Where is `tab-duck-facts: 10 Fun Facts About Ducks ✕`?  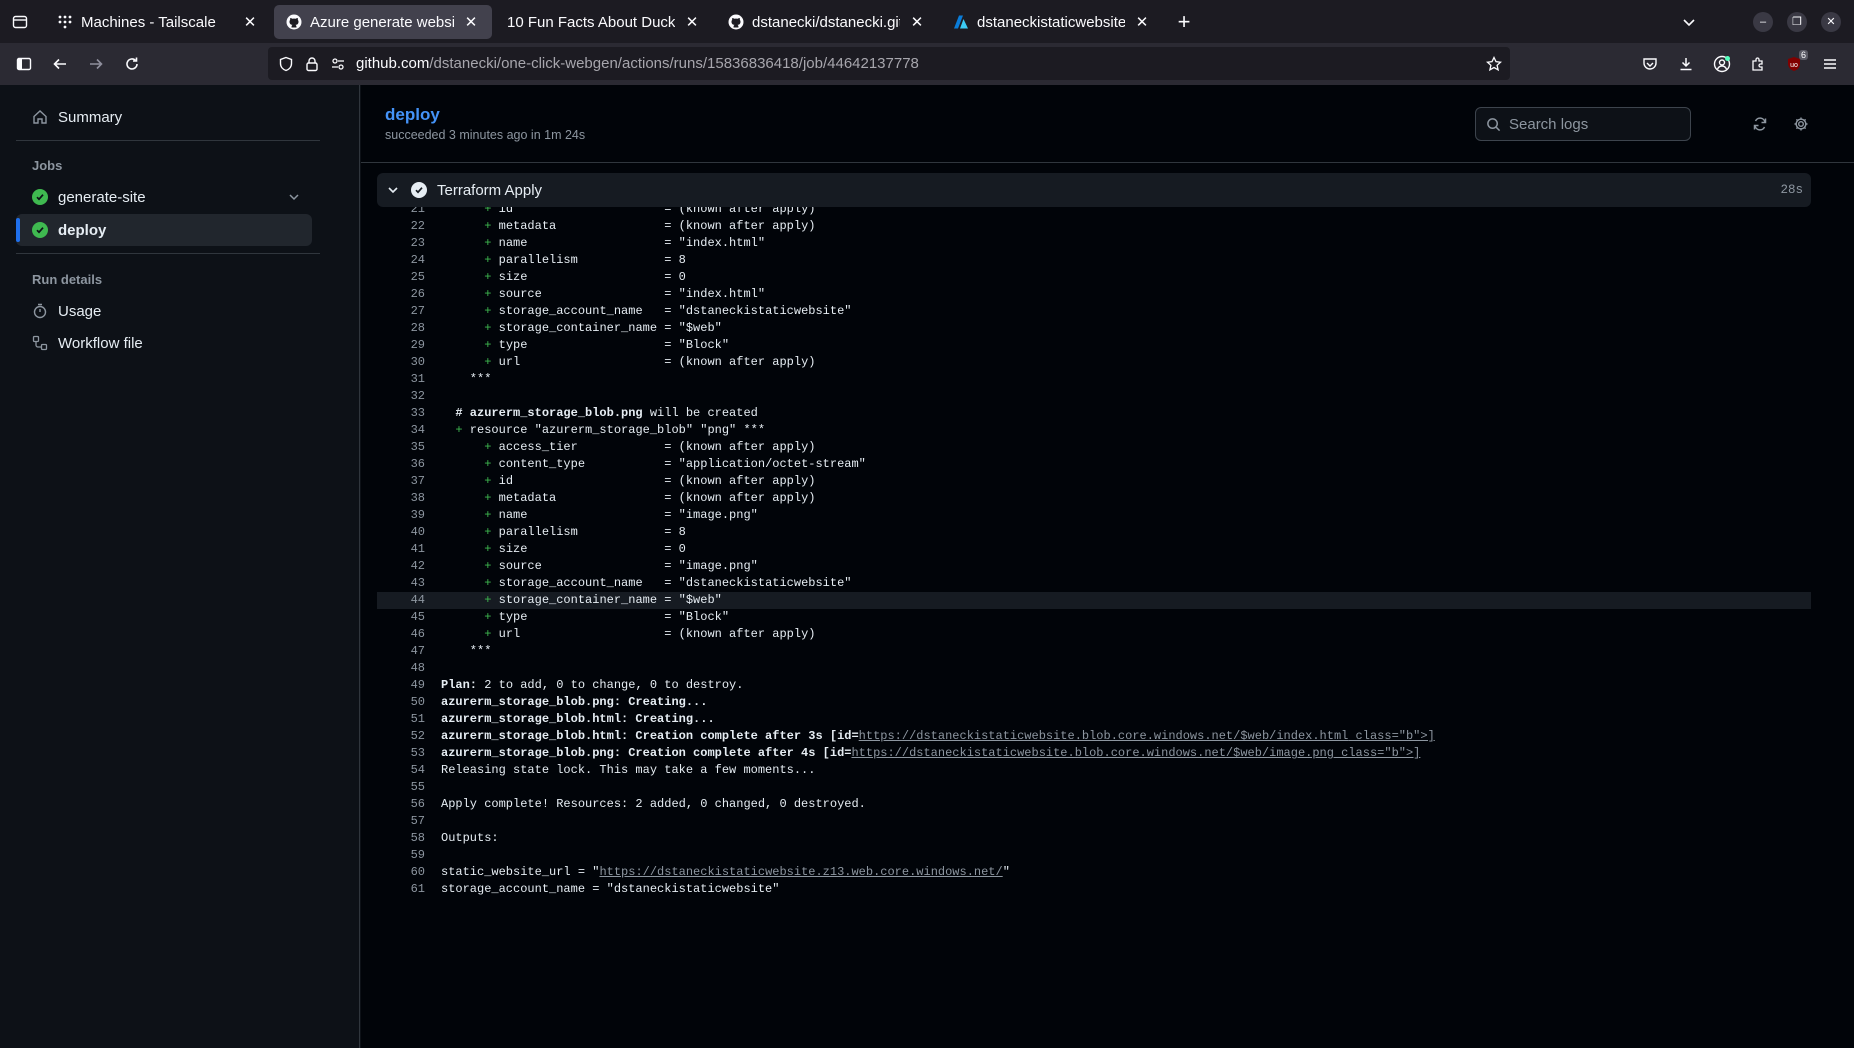
tab-duck-facts: 10 Fun Facts About Ducks ✕ is located at coordinates (604, 22).